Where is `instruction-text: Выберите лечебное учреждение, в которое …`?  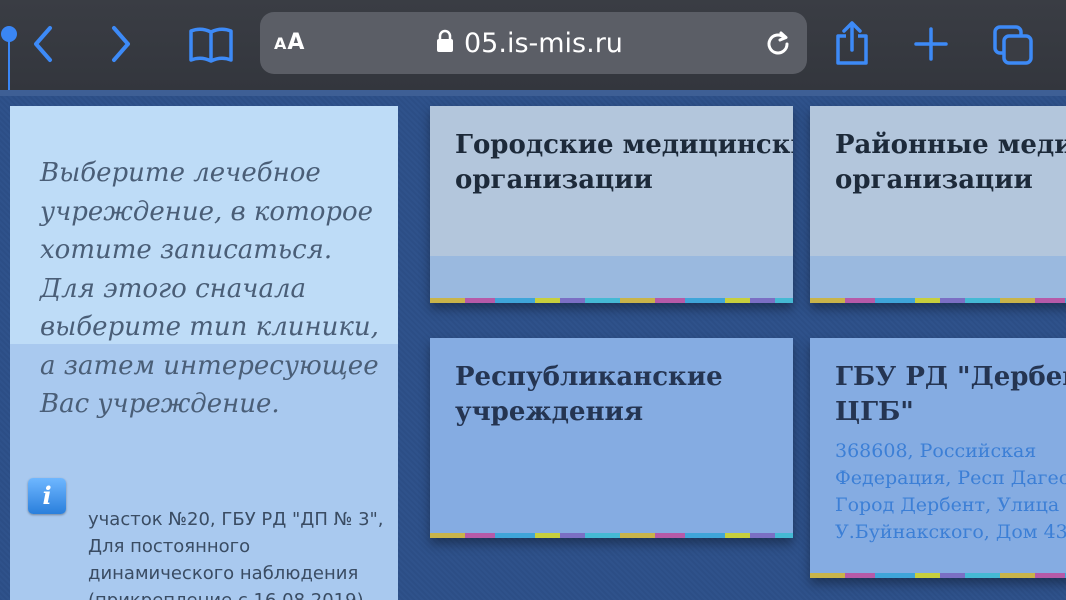 instruction-text: Выберите лечебное учреждение, в которое … is located at coordinates (209, 288).